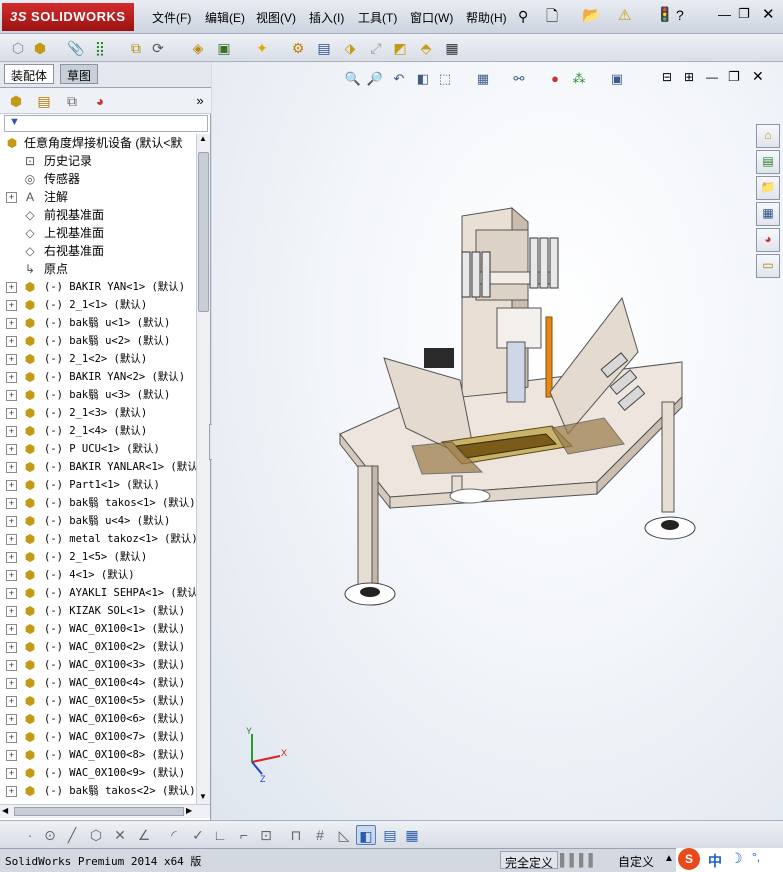 The image size is (783, 872). Describe the element at coordinates (399, 79) in the screenshot. I see `previous-view-icon: ↶` at that location.